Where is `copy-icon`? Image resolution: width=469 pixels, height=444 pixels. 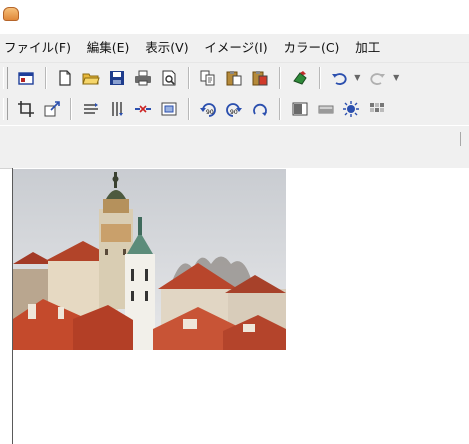
copy-icon is located at coordinates (208, 78).